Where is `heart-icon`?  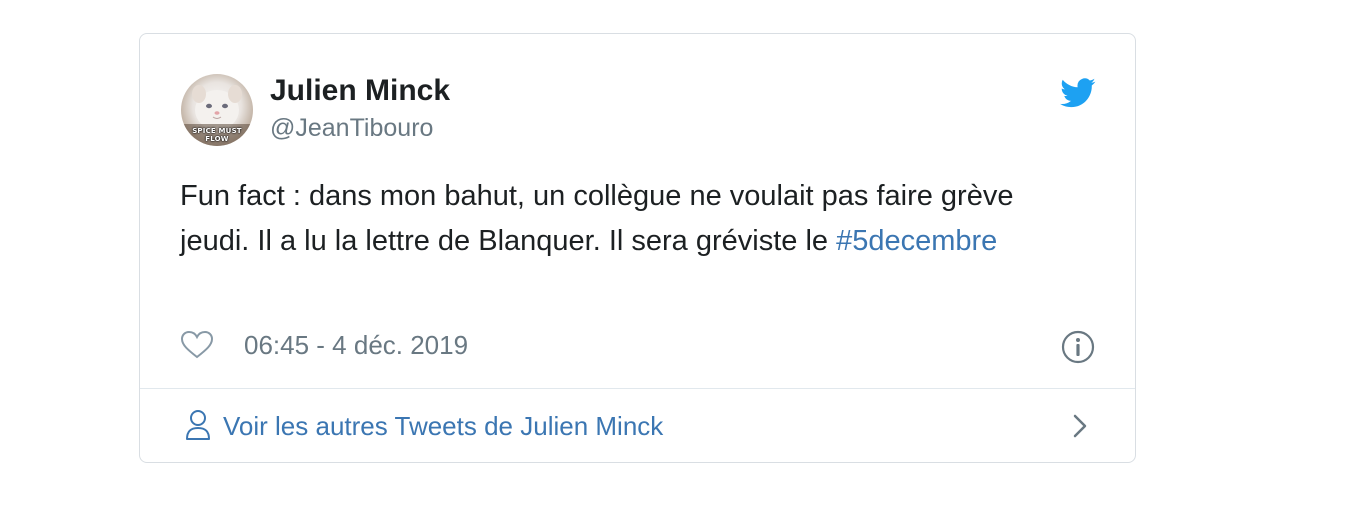 heart-icon is located at coordinates (197, 345).